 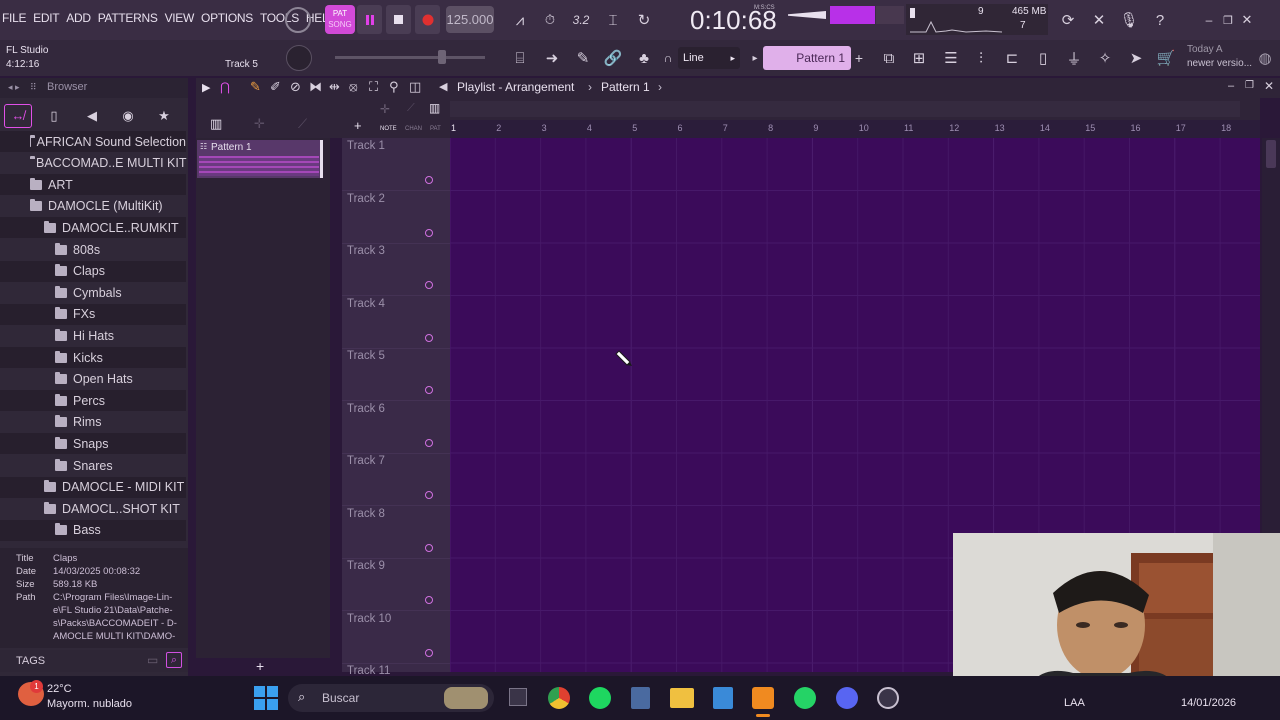 What do you see at coordinates (14, 18) in the screenshot?
I see `menu-file: FILE` at bounding box center [14, 18].